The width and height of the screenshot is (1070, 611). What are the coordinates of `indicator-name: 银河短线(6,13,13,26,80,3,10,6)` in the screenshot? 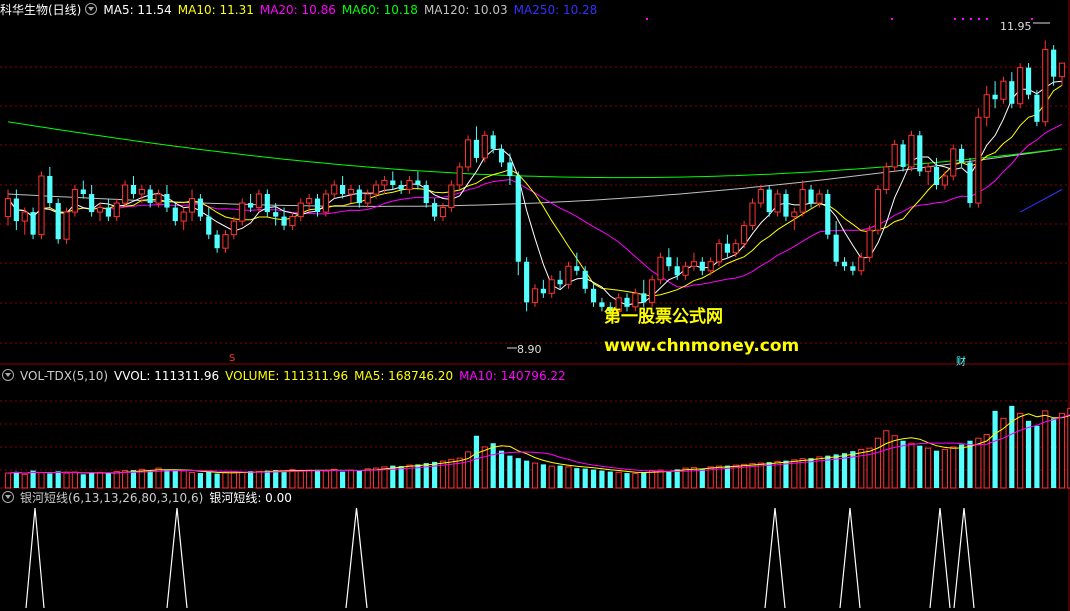 It's located at (111, 498).